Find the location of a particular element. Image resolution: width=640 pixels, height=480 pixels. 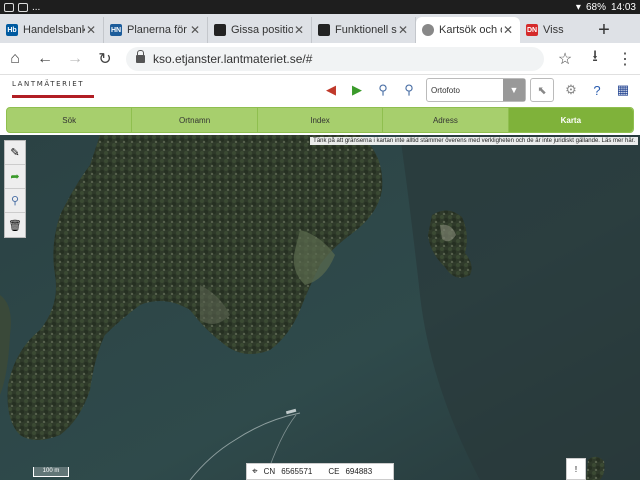

clock: 14:03 is located at coordinates (623, 7).